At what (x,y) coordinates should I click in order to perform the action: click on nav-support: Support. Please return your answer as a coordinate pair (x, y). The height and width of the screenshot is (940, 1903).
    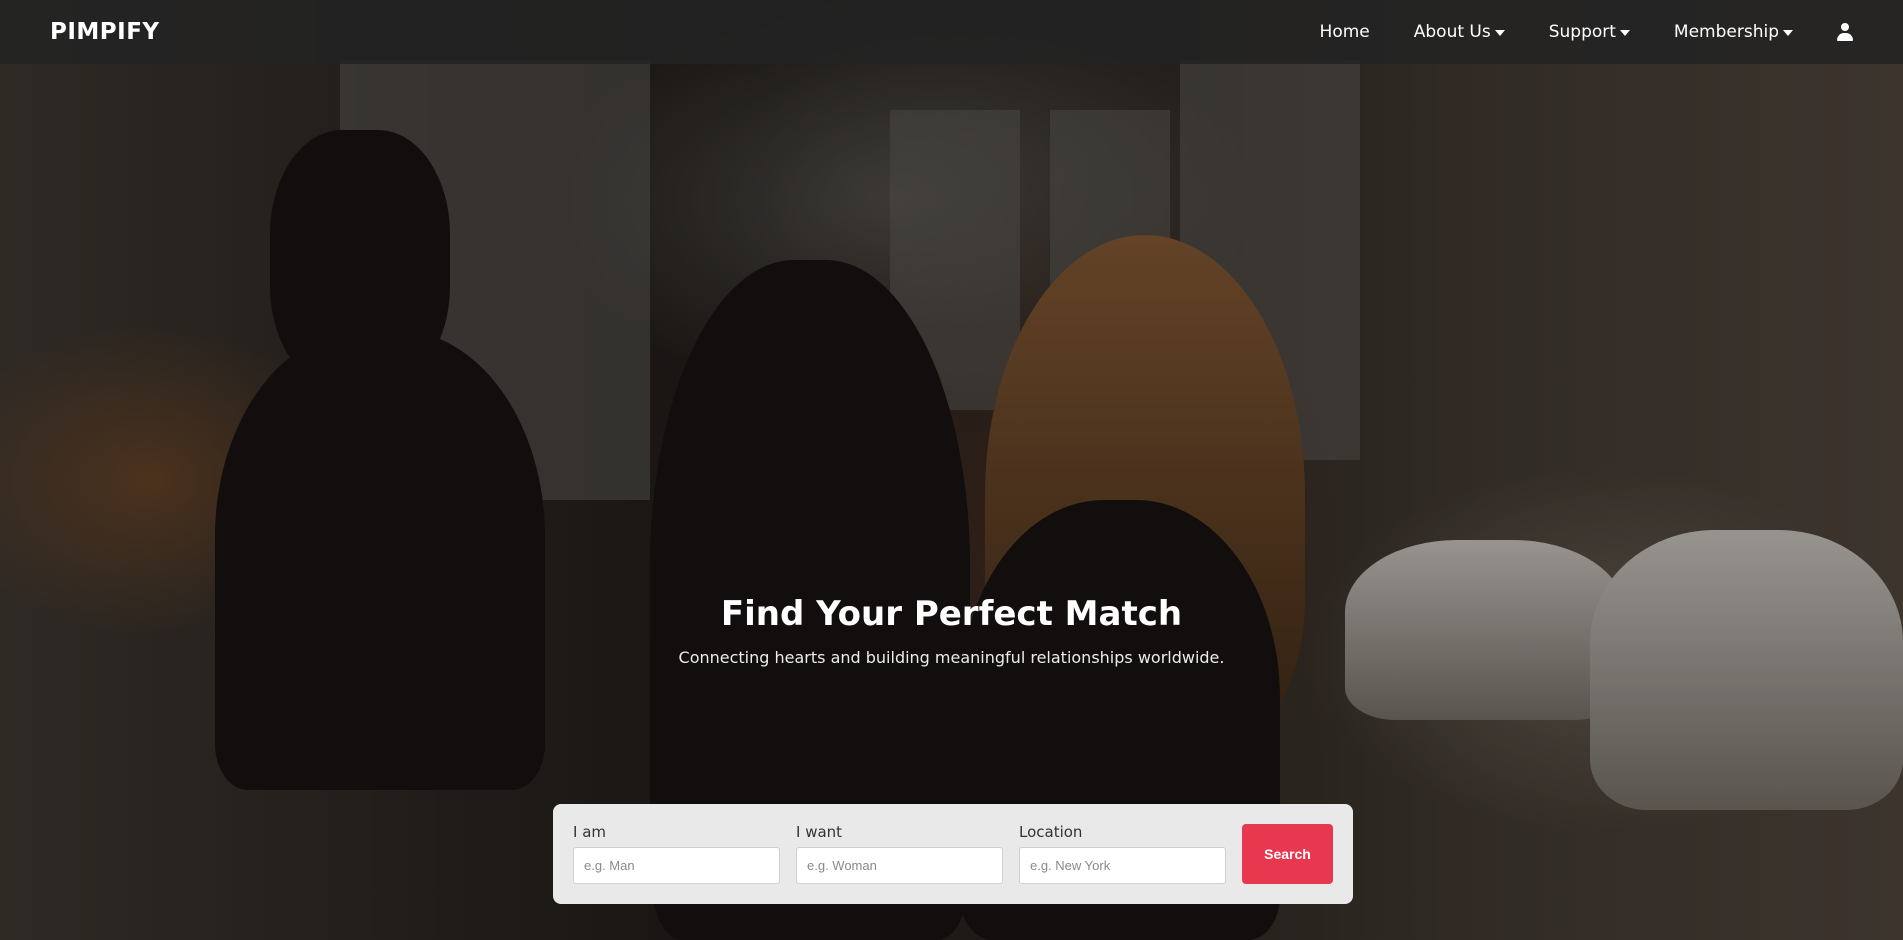
    Looking at the image, I should click on (1589, 32).